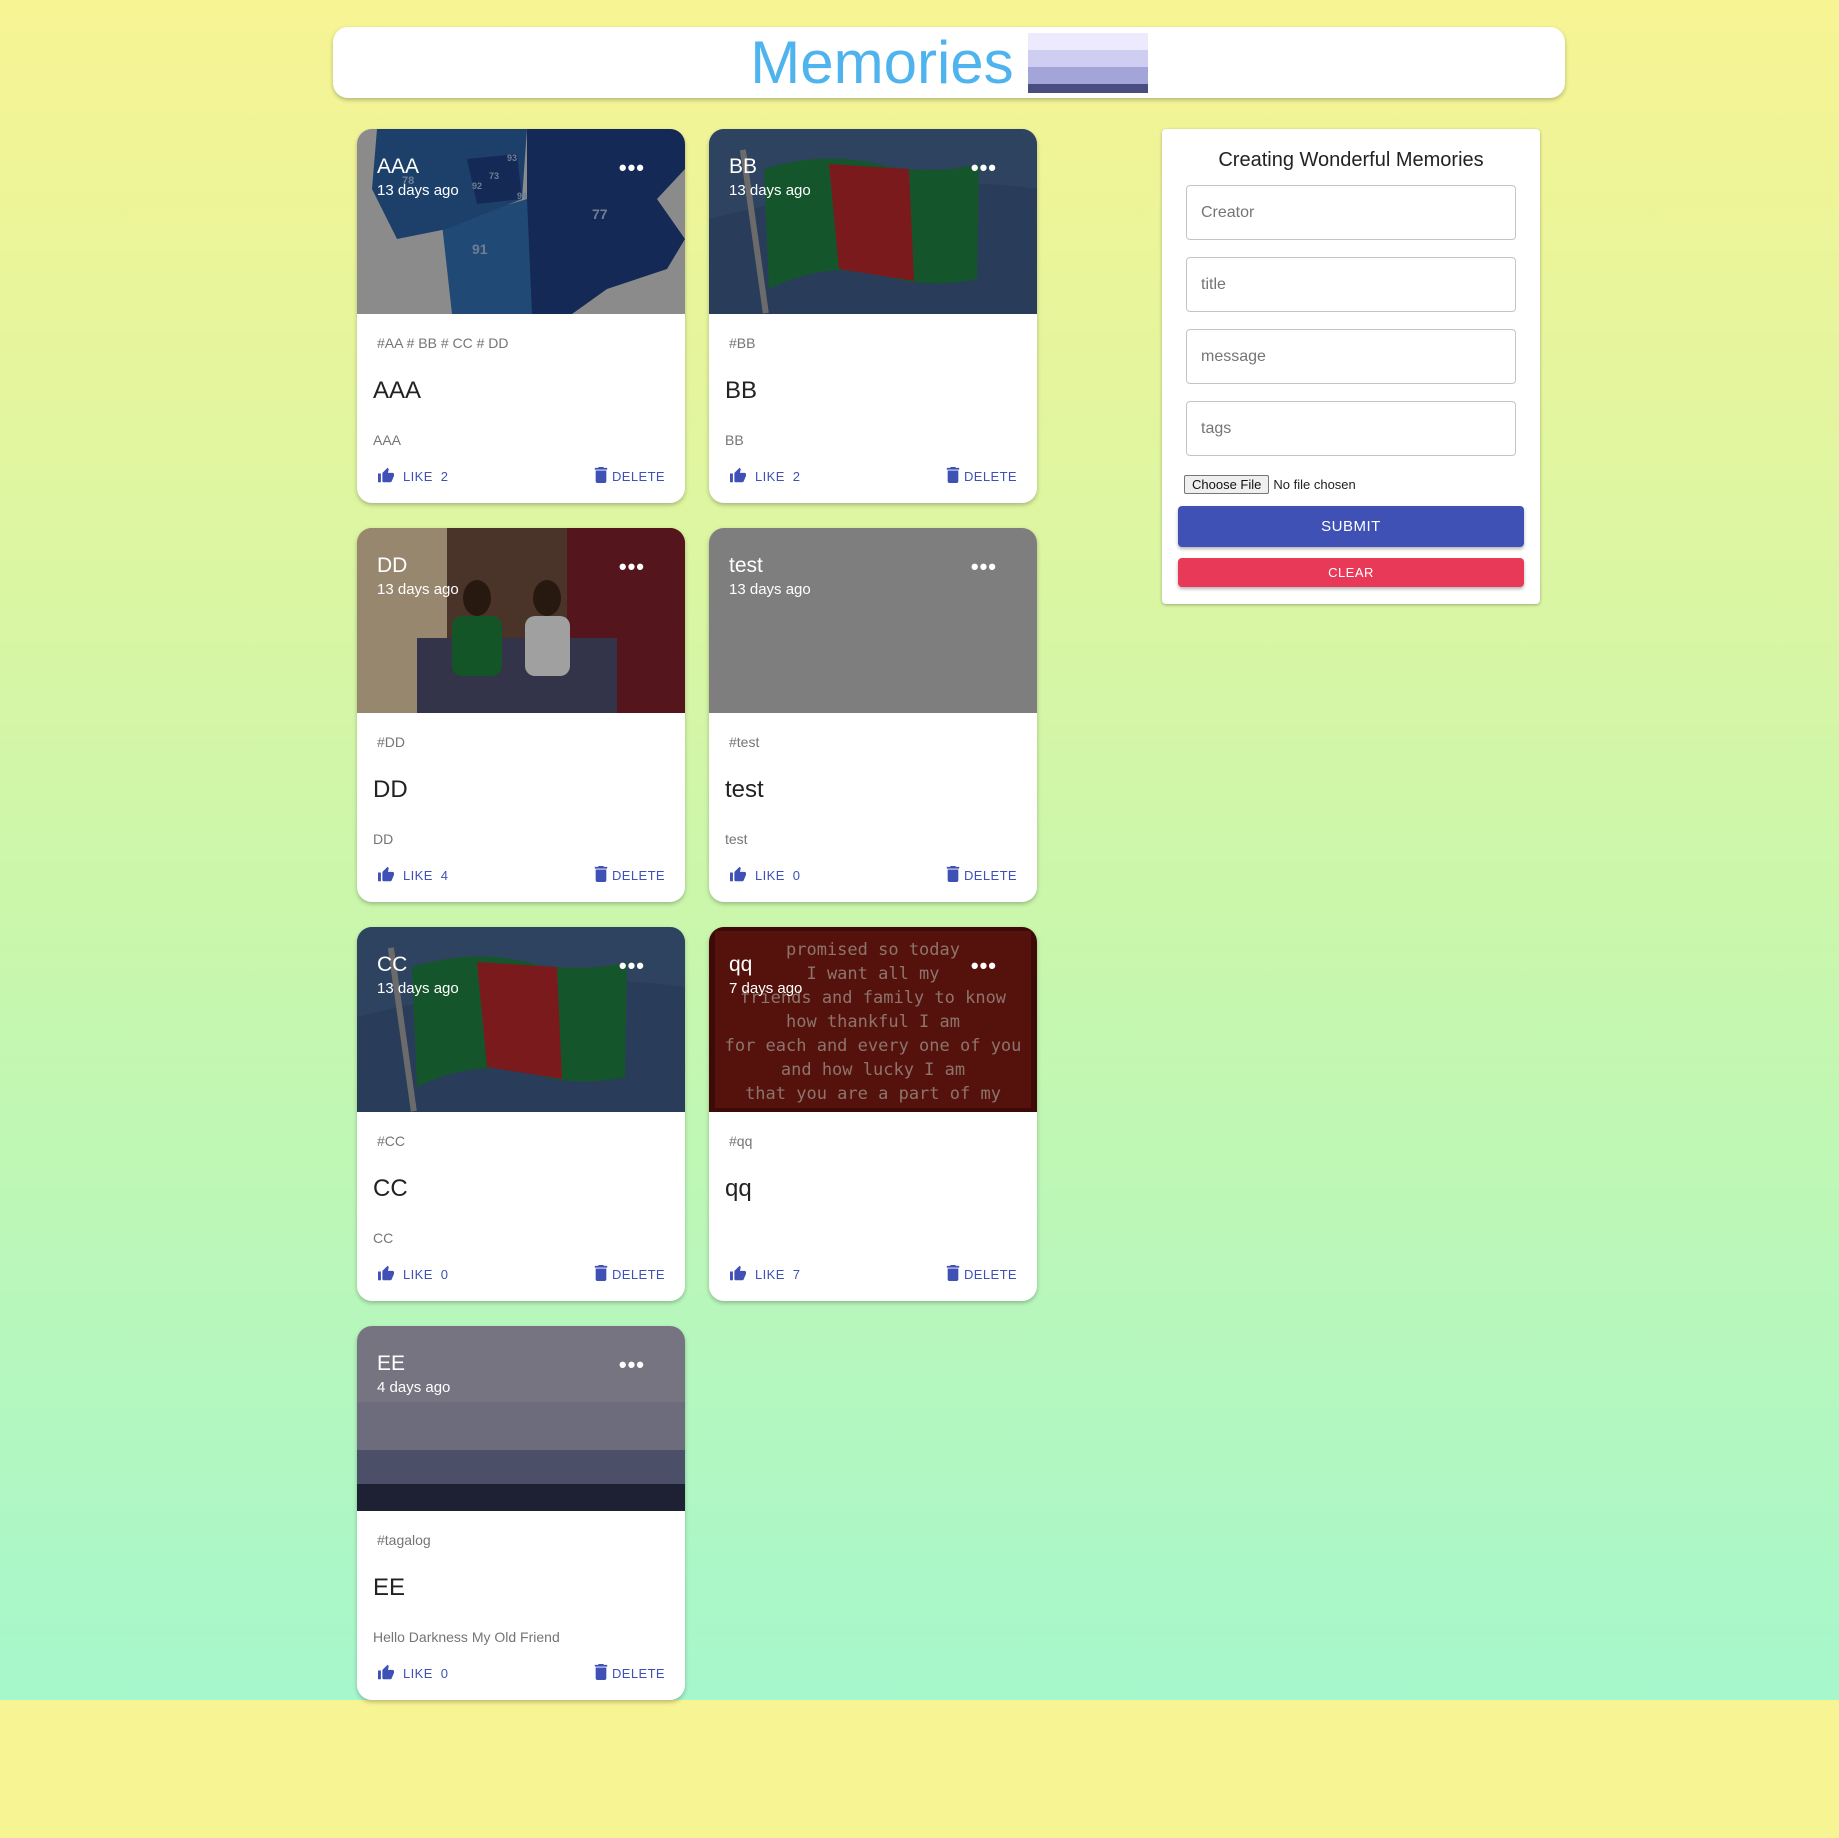 Image resolution: width=1839 pixels, height=1838 pixels. I want to click on post-title: DD, so click(390, 789).